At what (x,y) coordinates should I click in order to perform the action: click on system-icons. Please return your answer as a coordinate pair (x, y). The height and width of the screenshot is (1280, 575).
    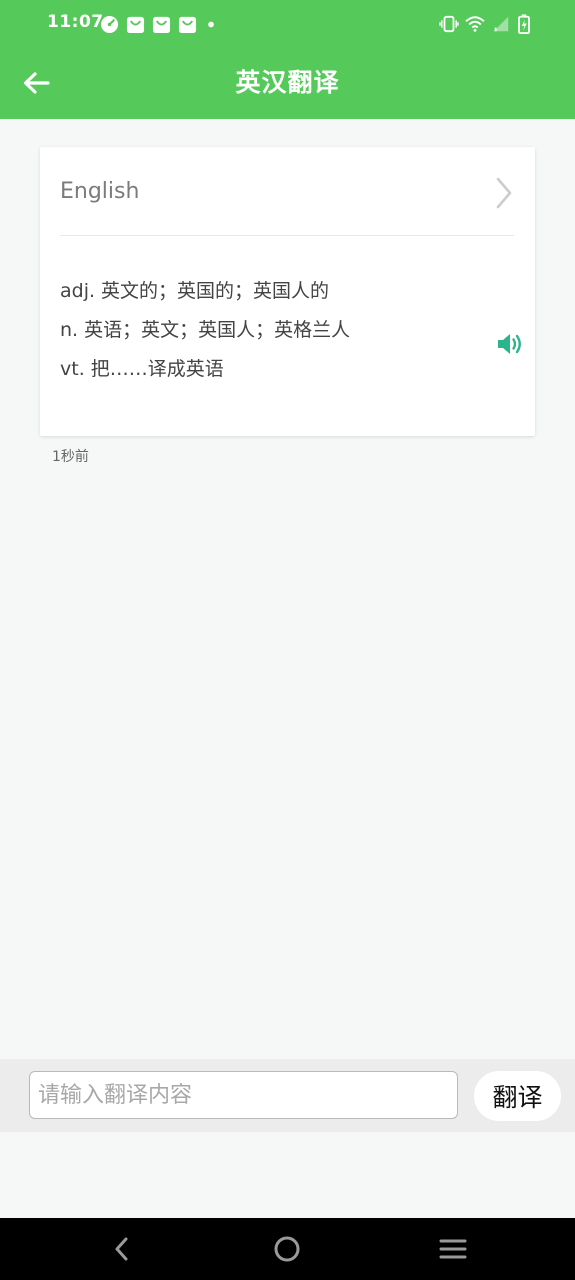
    Looking at the image, I should click on (485, 24).